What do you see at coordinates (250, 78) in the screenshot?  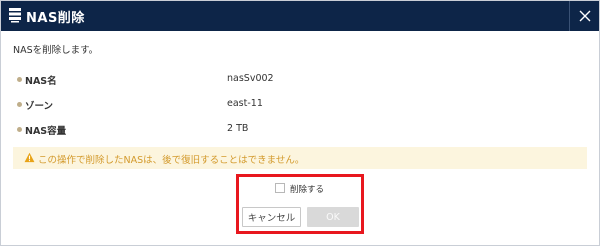 I see `detail-value: nasSv002` at bounding box center [250, 78].